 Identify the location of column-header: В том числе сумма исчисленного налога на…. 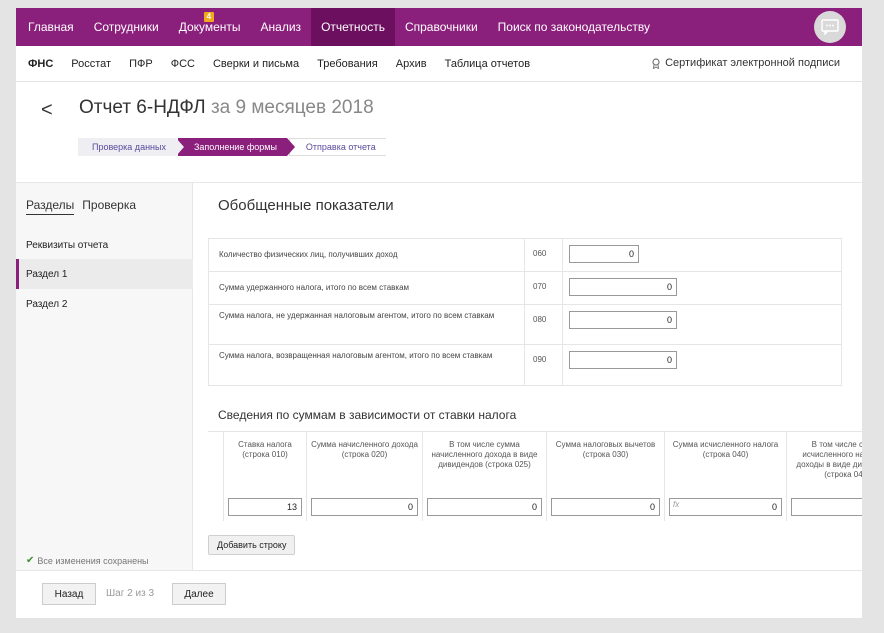
(829, 459).